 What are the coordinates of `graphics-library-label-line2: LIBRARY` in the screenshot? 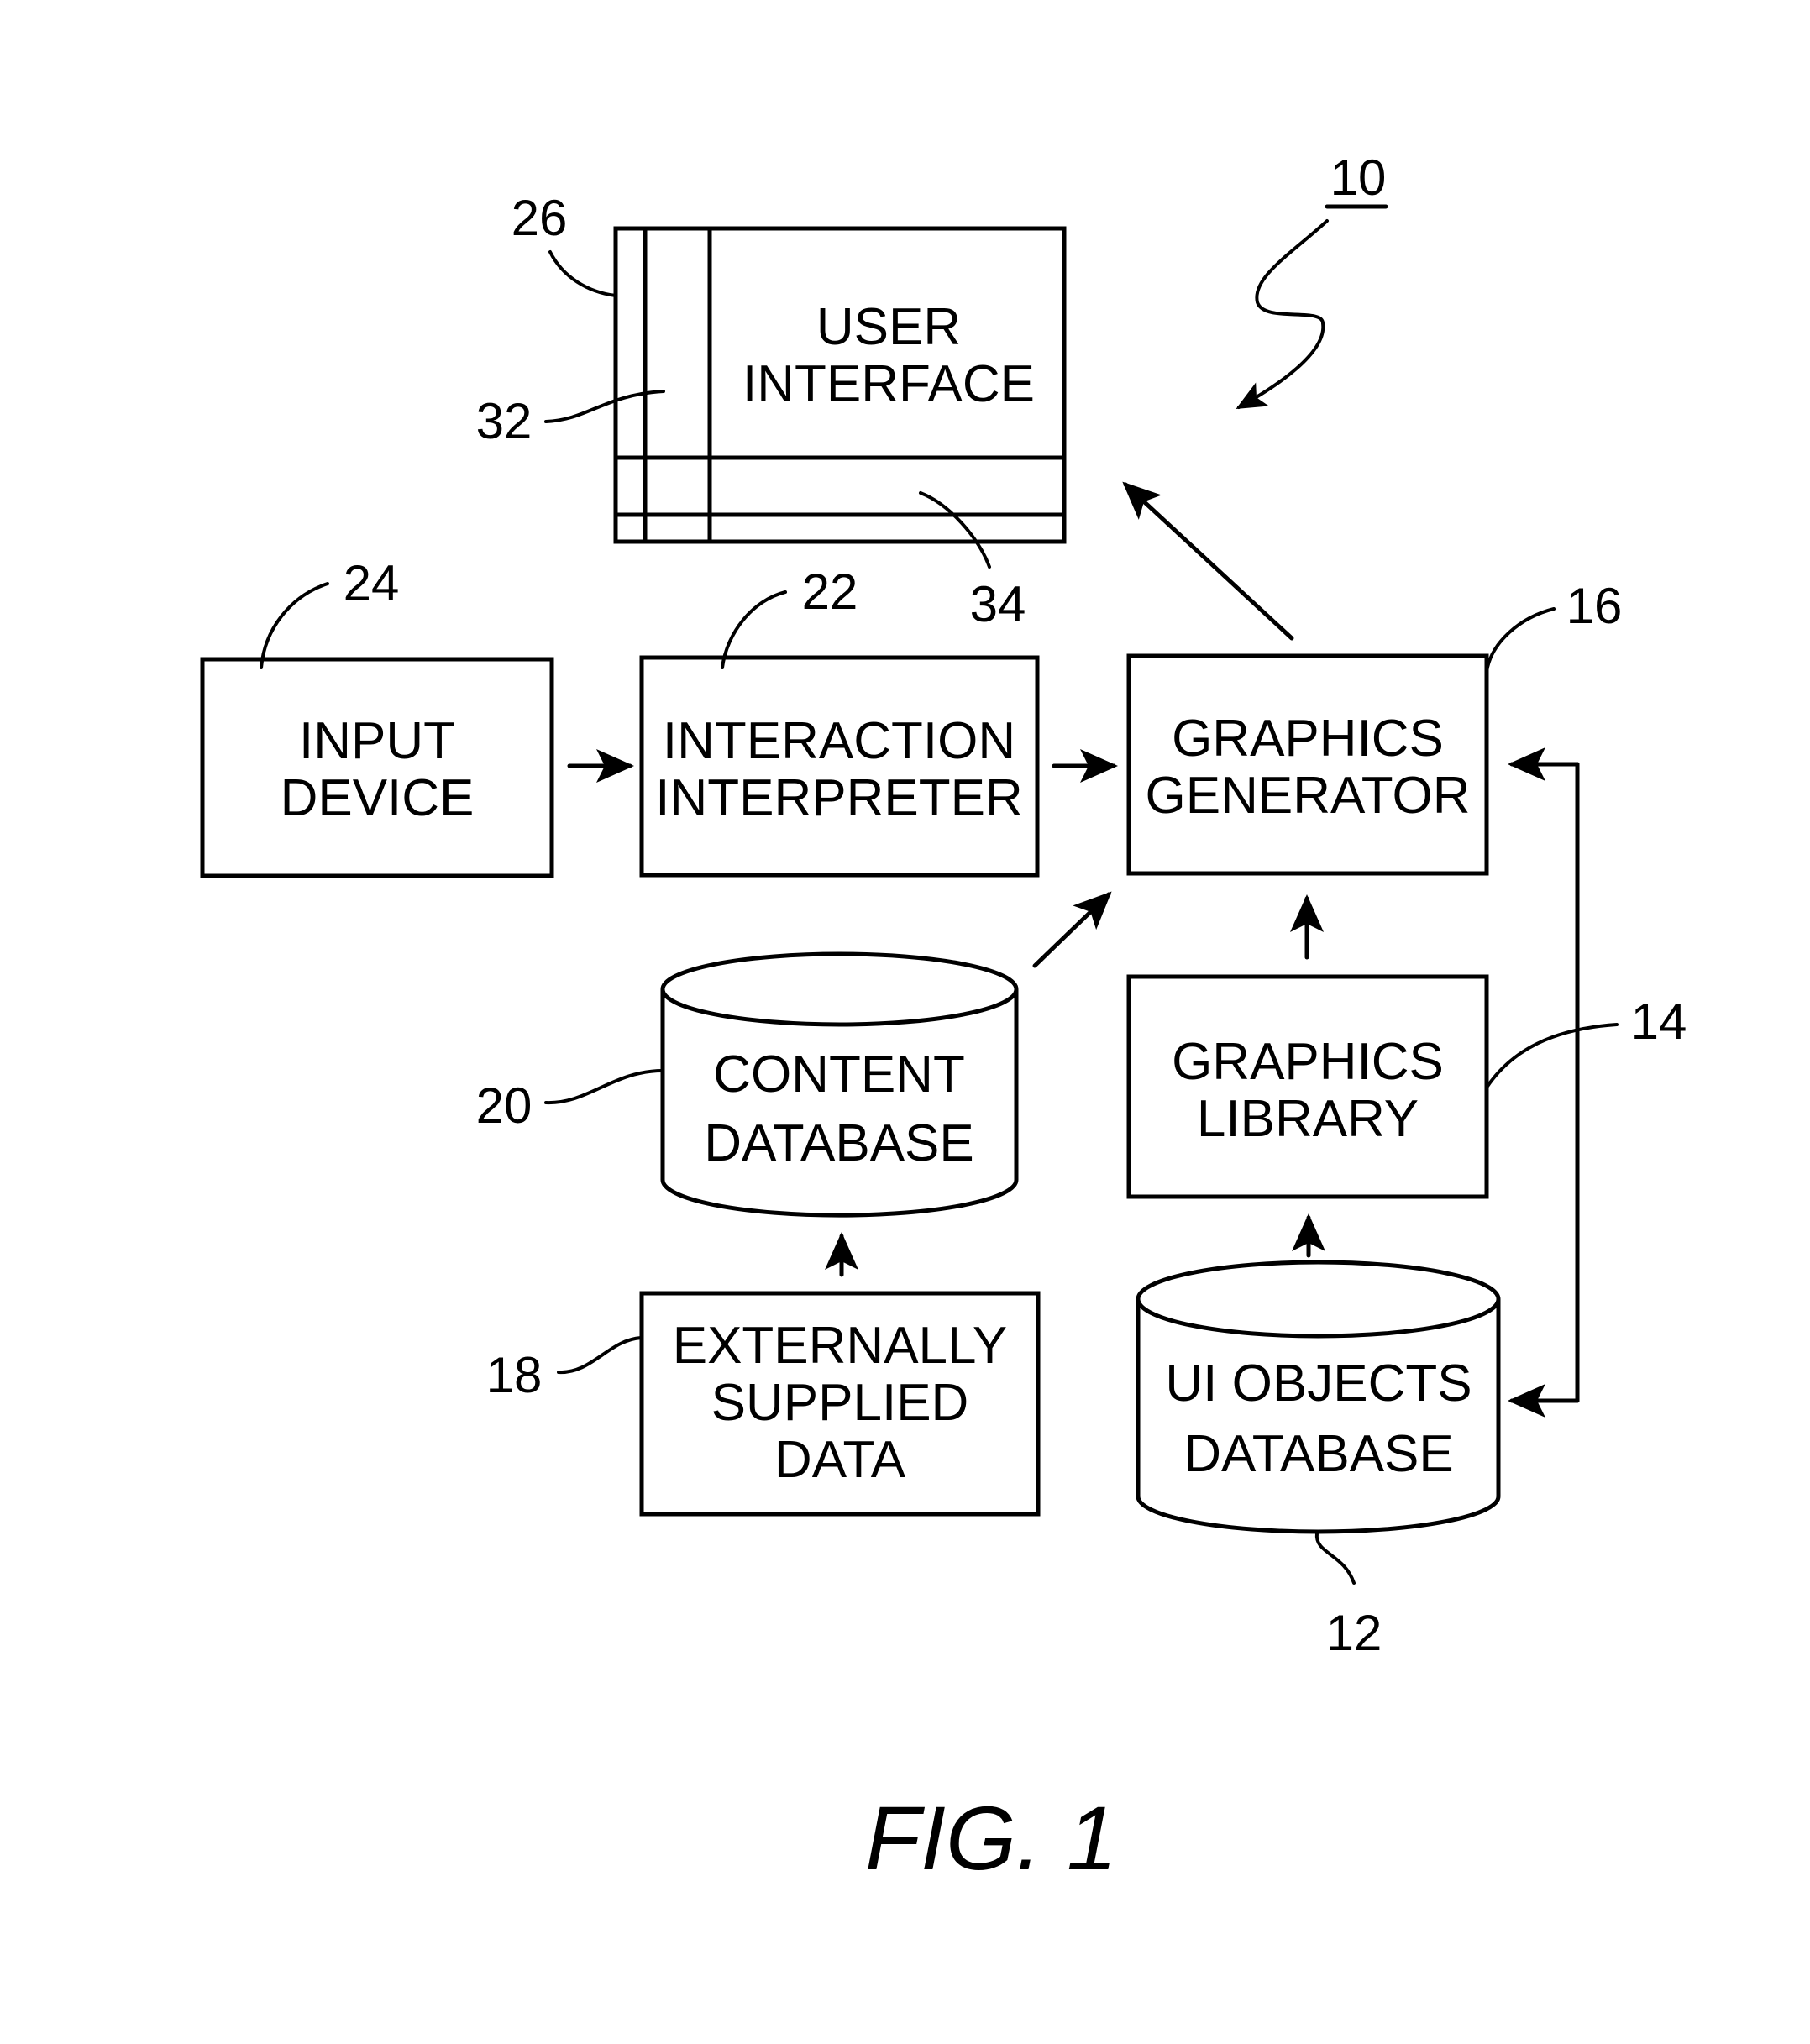 It's located at (1308, 1119).